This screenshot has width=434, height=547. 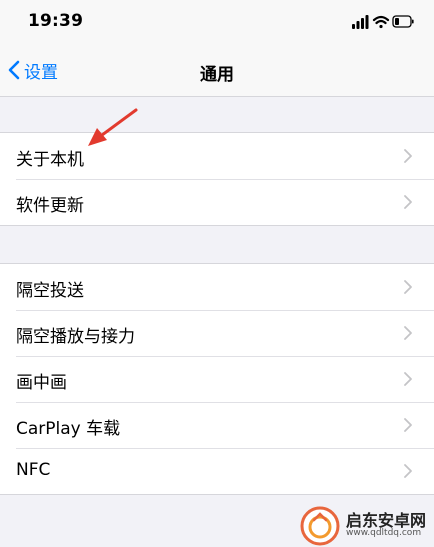 What do you see at coordinates (217, 287) in the screenshot?
I see `row-airdrop: 隔空投送` at bounding box center [217, 287].